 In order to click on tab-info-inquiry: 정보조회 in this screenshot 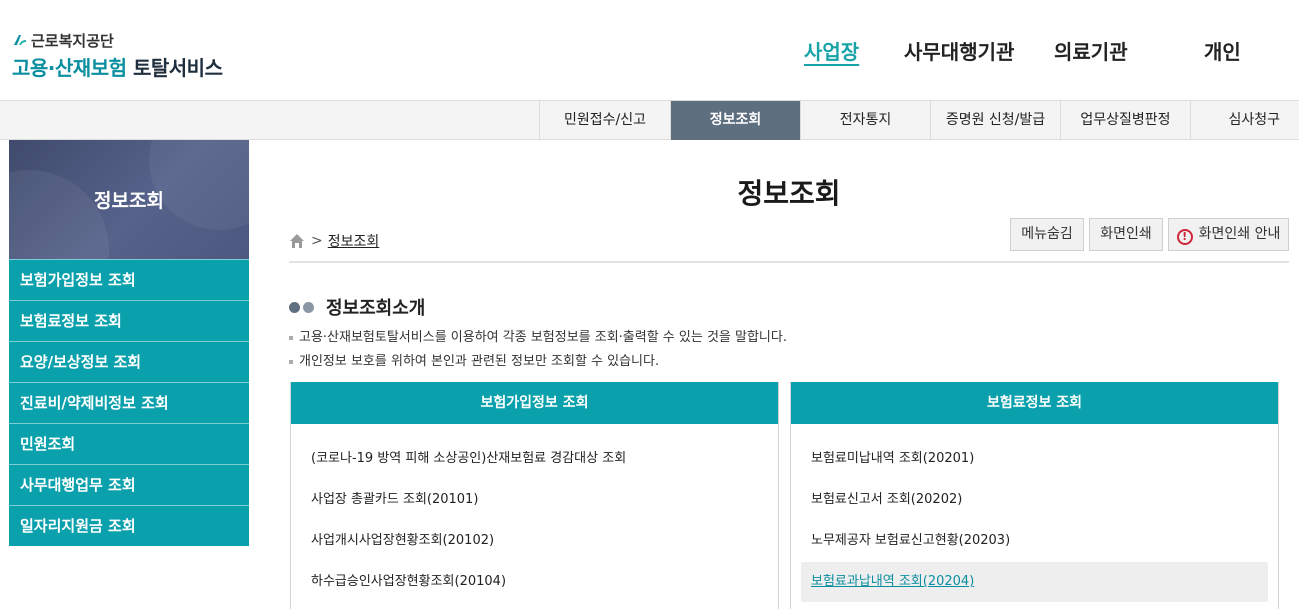, I will do `click(735, 120)`.